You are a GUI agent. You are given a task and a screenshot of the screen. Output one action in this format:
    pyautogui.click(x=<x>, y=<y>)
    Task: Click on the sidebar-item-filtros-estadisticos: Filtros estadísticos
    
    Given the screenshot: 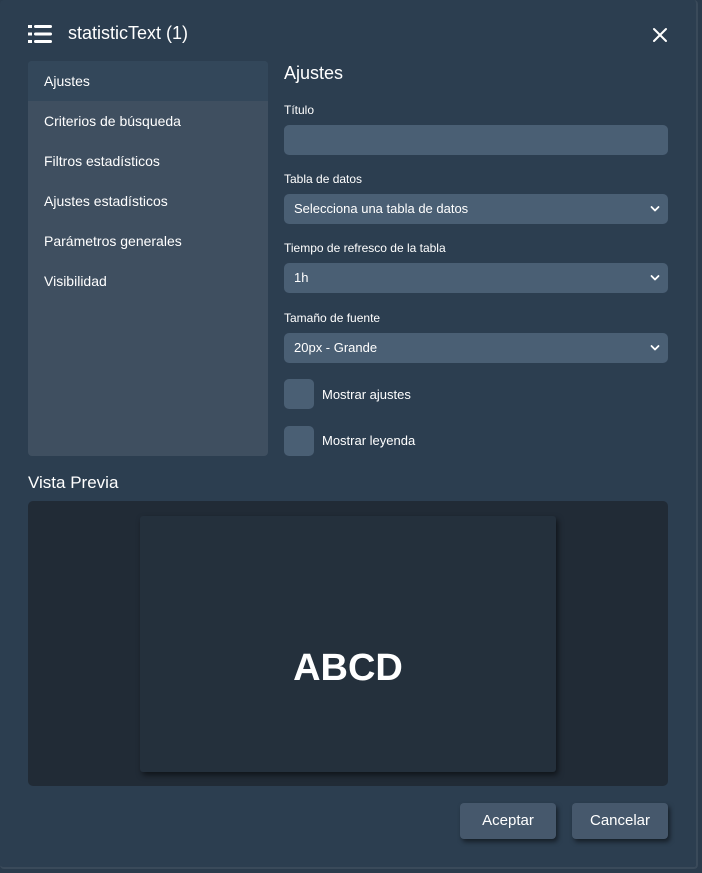 What is the action you would take?
    pyautogui.click(x=148, y=161)
    